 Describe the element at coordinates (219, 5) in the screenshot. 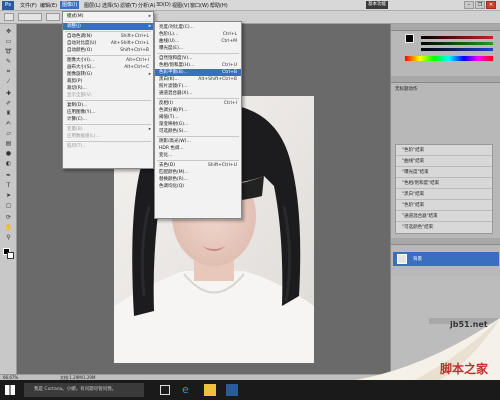

I see `menu-help: 帮助(H)` at that location.